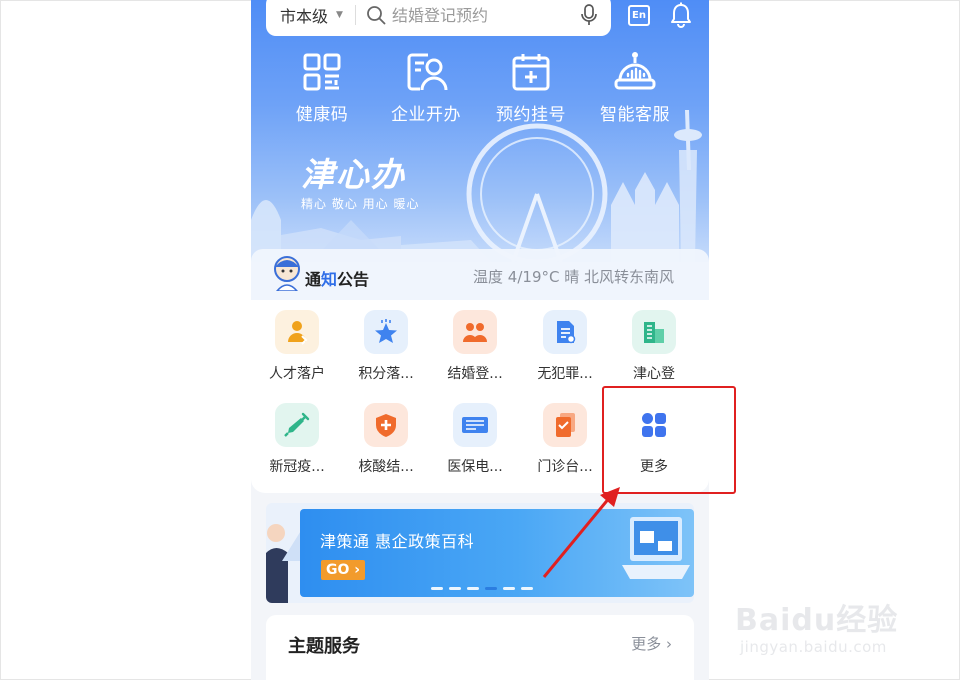 The width and height of the screenshot is (960, 680). What do you see at coordinates (329, 279) in the screenshot?
I see `notice-title-part2: 知` at bounding box center [329, 279].